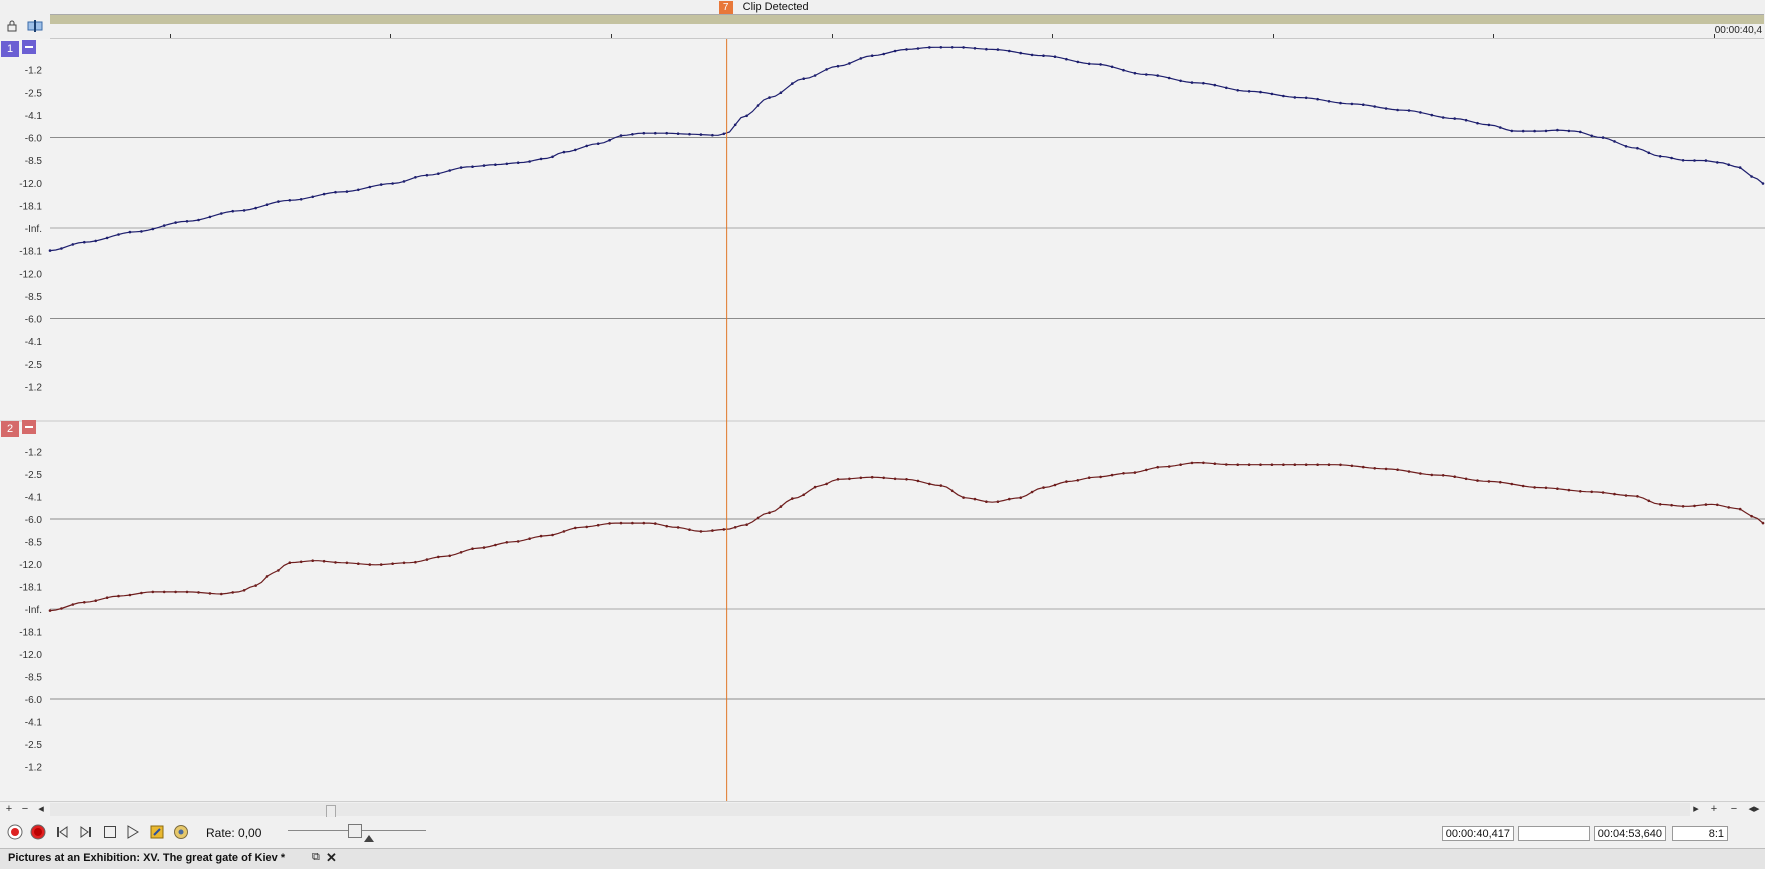  Describe the element at coordinates (86, 832) in the screenshot. I see `go-to-end-icon` at that location.